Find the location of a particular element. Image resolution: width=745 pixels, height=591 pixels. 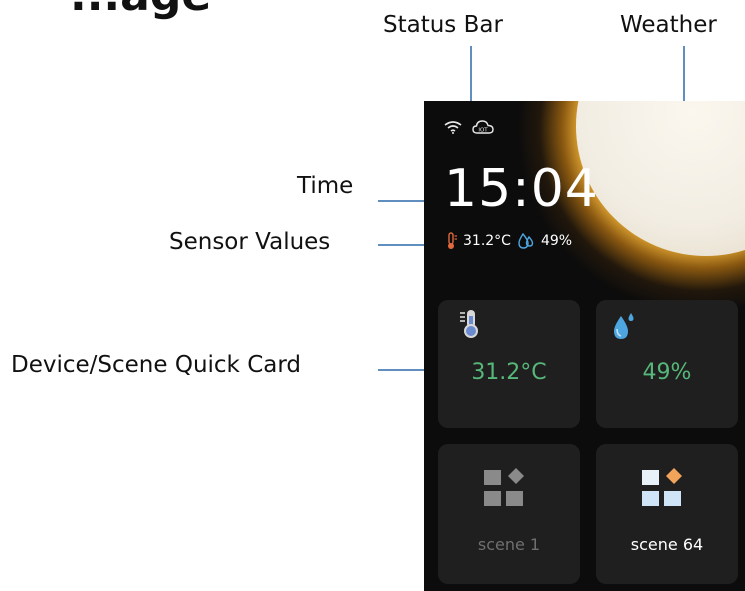

iot-cloud-icon: IOT is located at coordinates (483, 127).